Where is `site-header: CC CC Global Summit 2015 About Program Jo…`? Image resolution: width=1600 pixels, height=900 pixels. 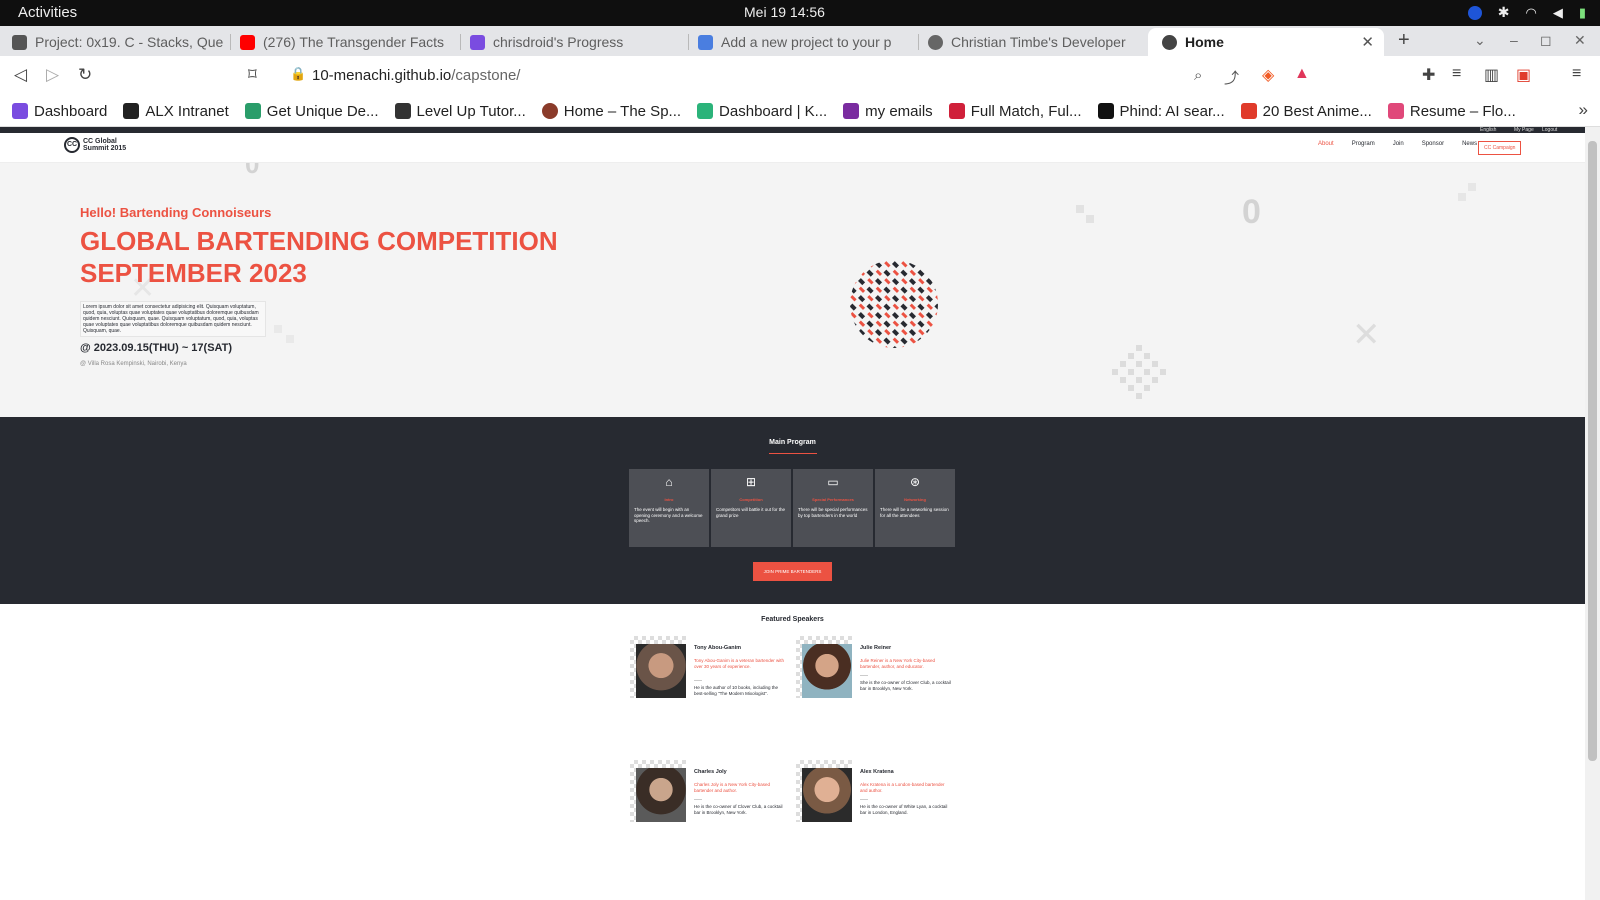
site-header: CC CC Global Summit 2015 About Program Jo… is located at coordinates (792, 148).